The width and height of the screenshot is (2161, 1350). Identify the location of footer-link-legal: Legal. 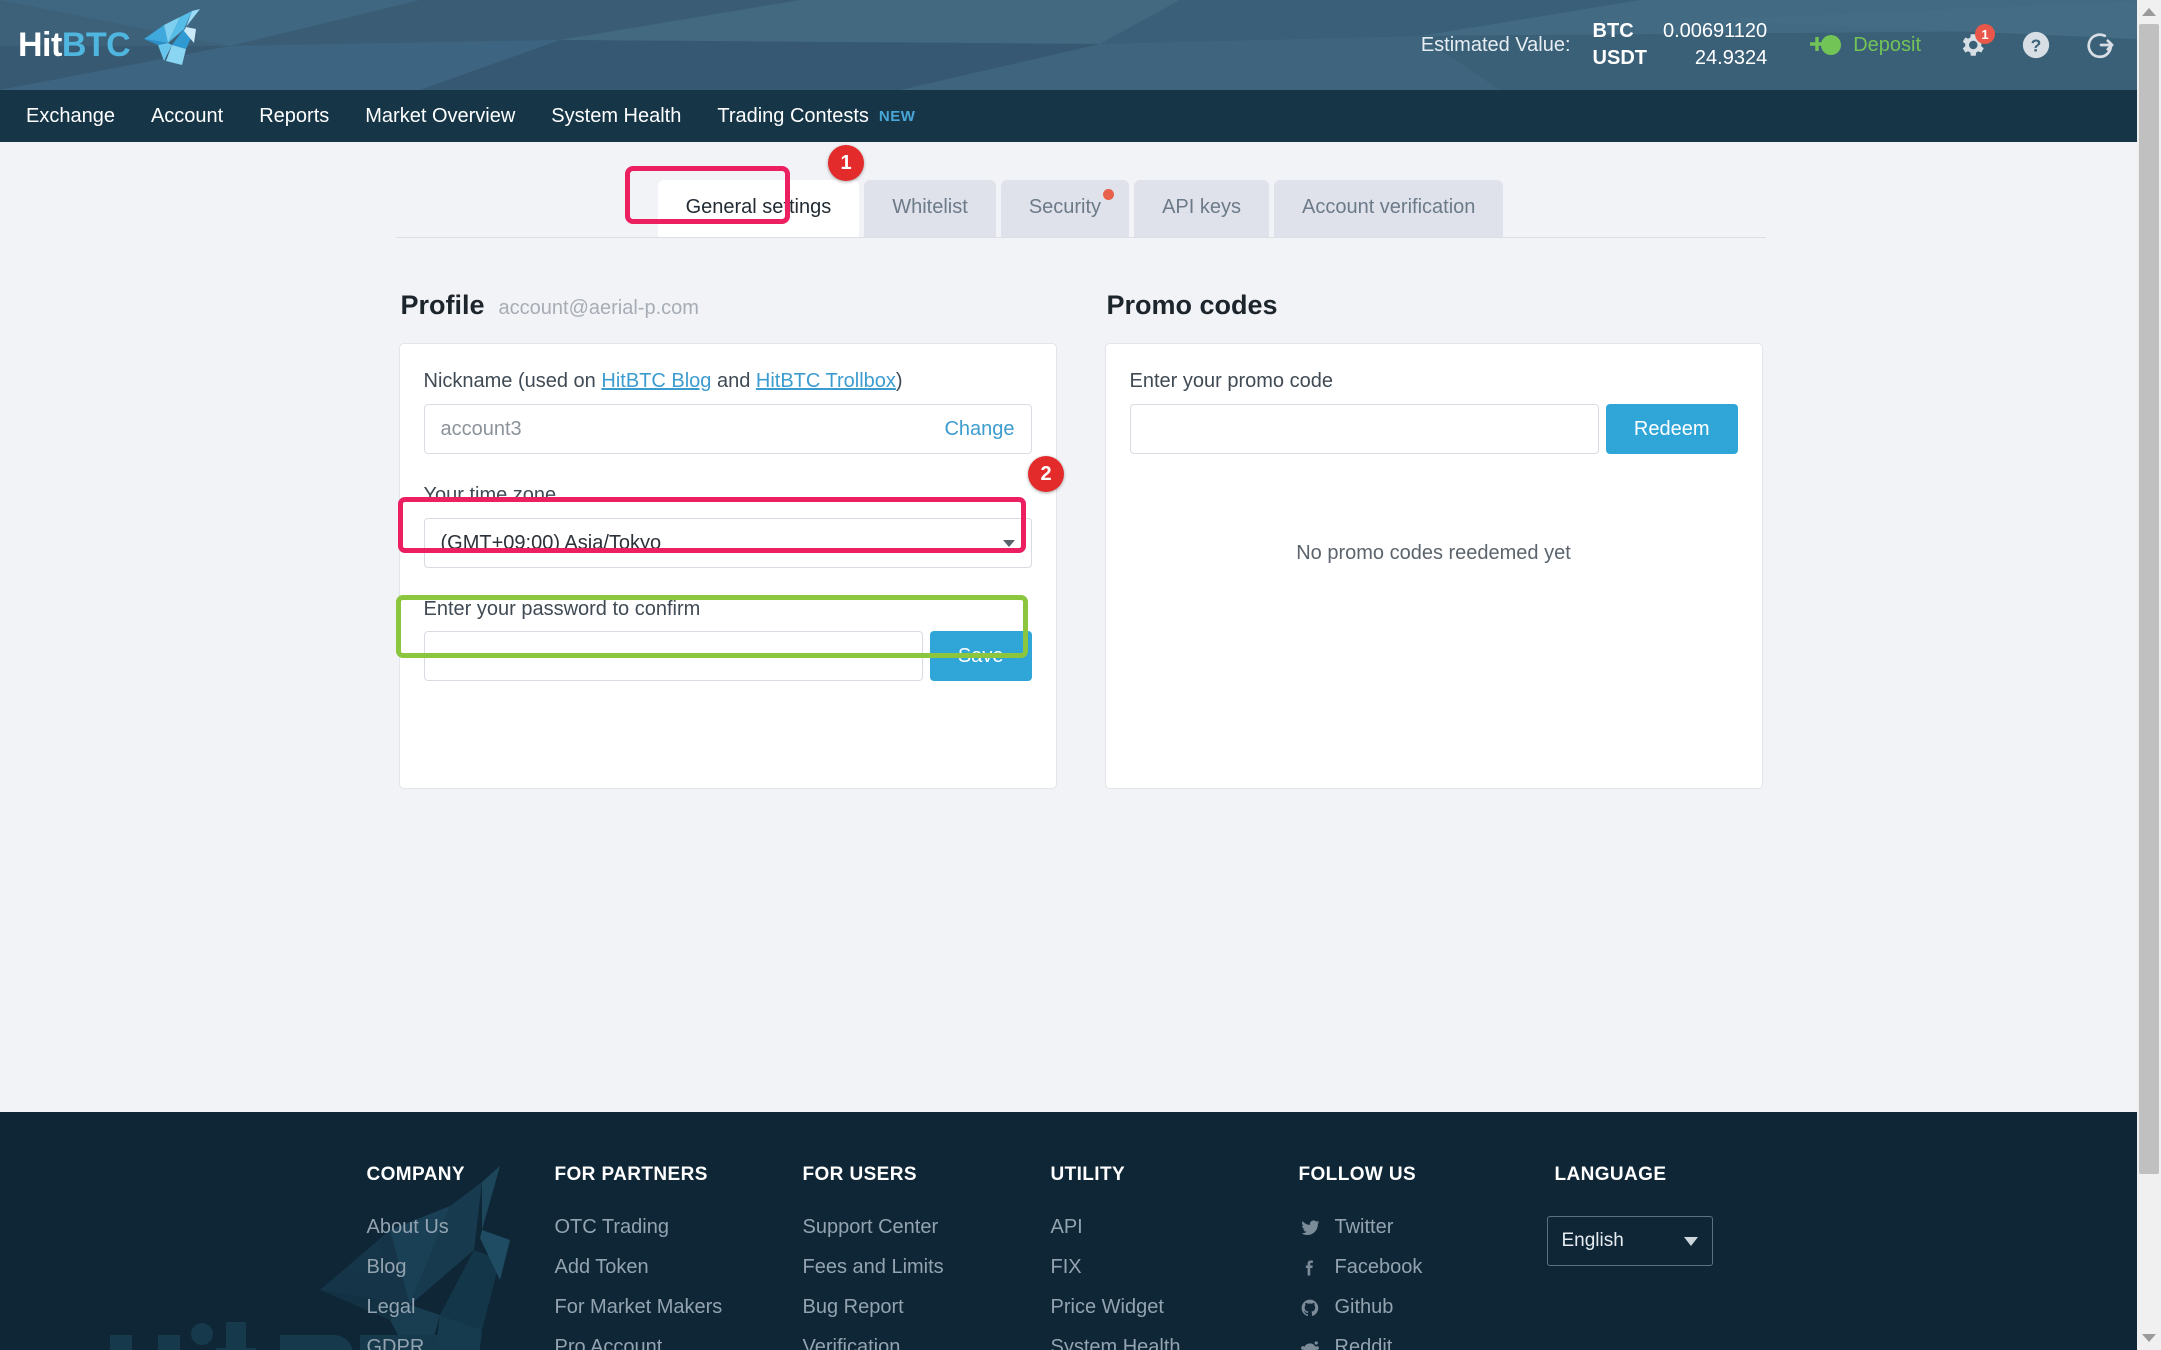
(461, 1307).